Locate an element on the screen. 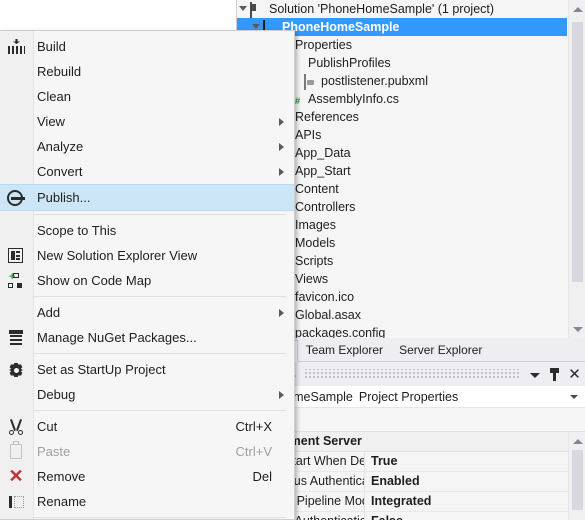 Image resolution: width=585 pixels, height=520 pixels. menu-item-rebuild: Rebuild is located at coordinates (147, 71).